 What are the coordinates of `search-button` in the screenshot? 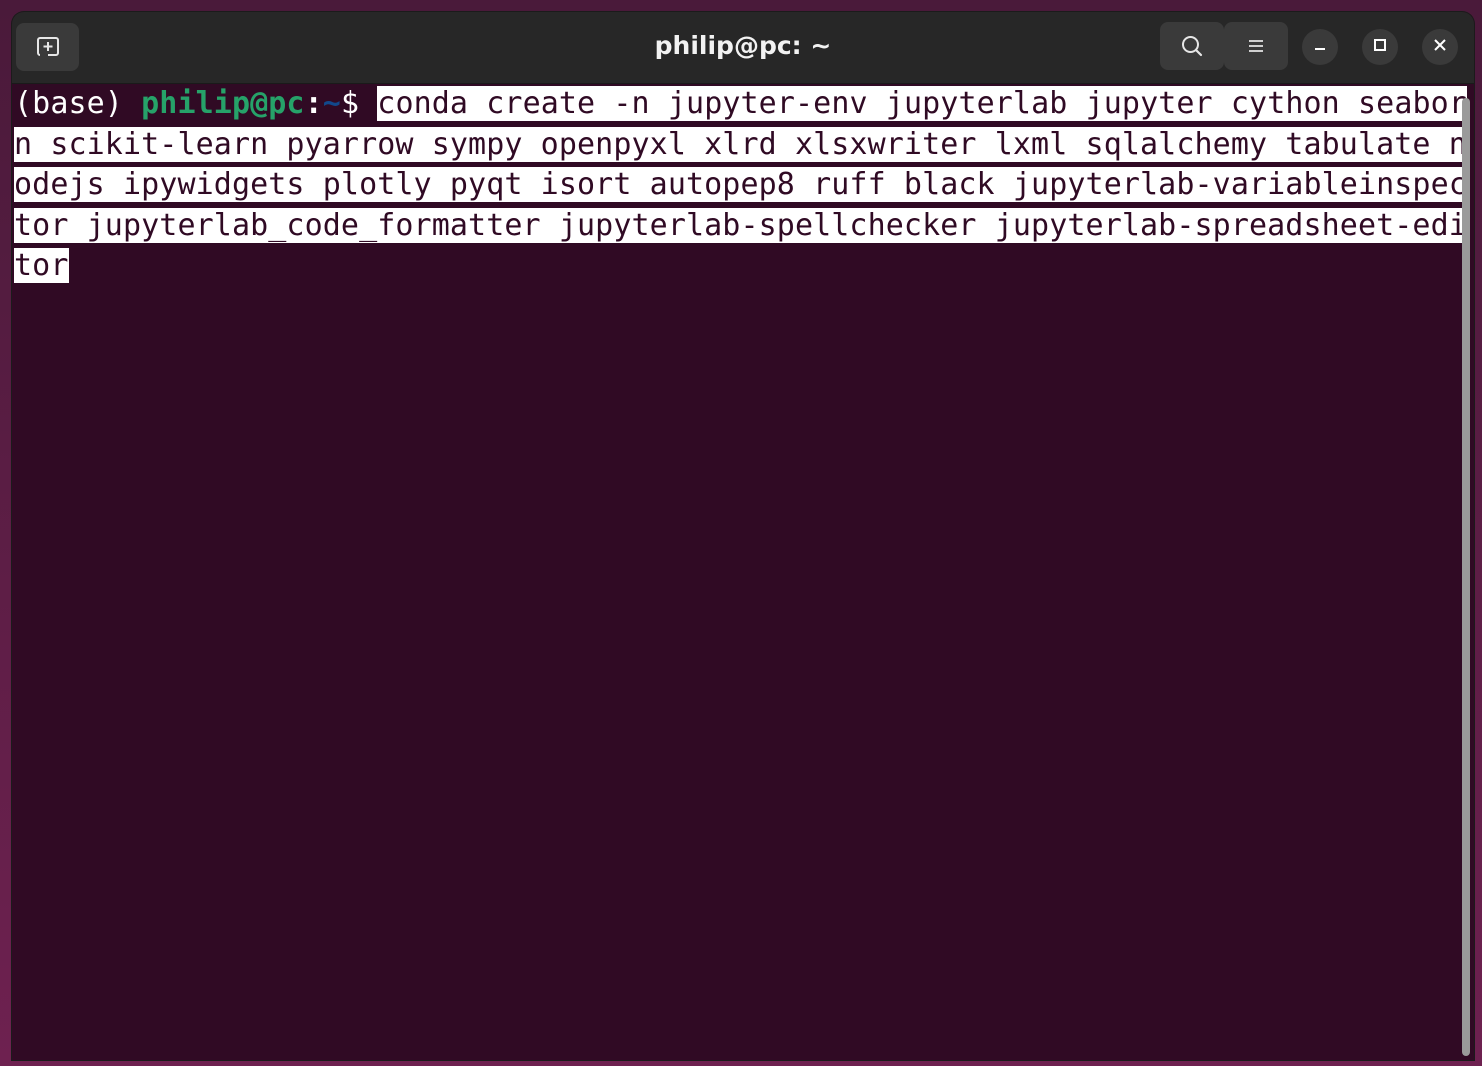 It's located at (1192, 46).